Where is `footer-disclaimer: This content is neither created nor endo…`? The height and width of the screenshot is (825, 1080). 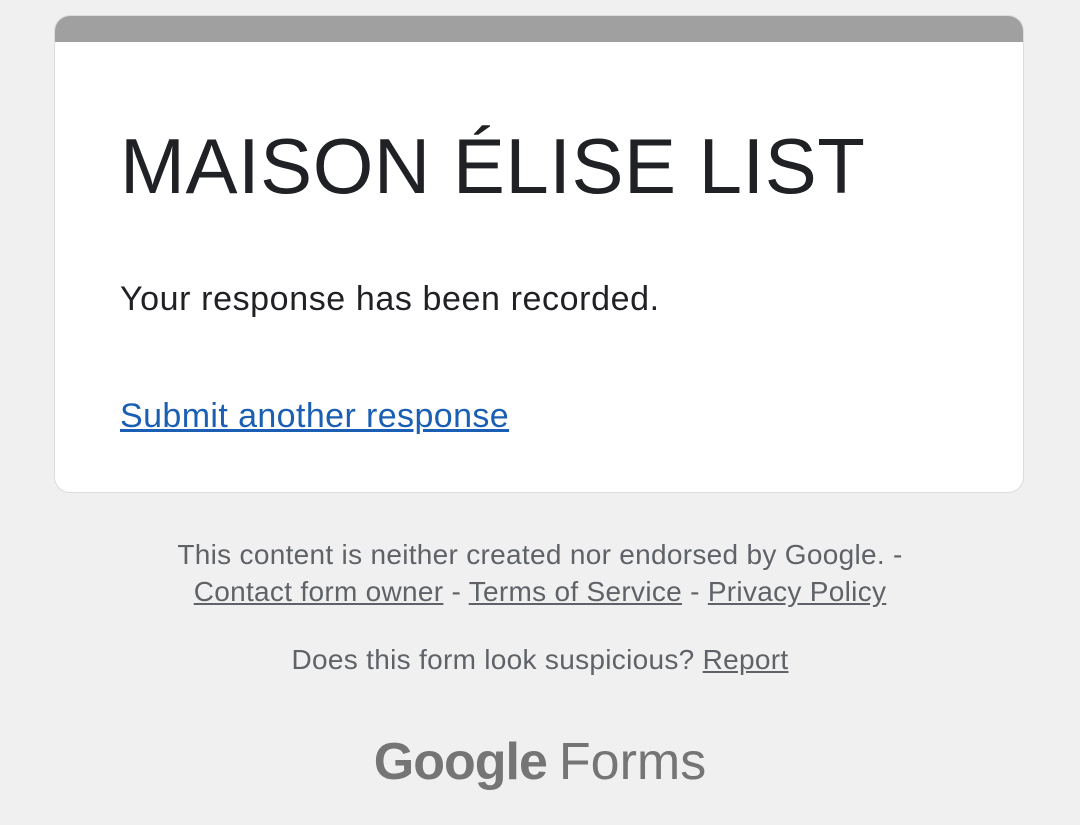 footer-disclaimer: This content is neither created nor endo… is located at coordinates (540, 573).